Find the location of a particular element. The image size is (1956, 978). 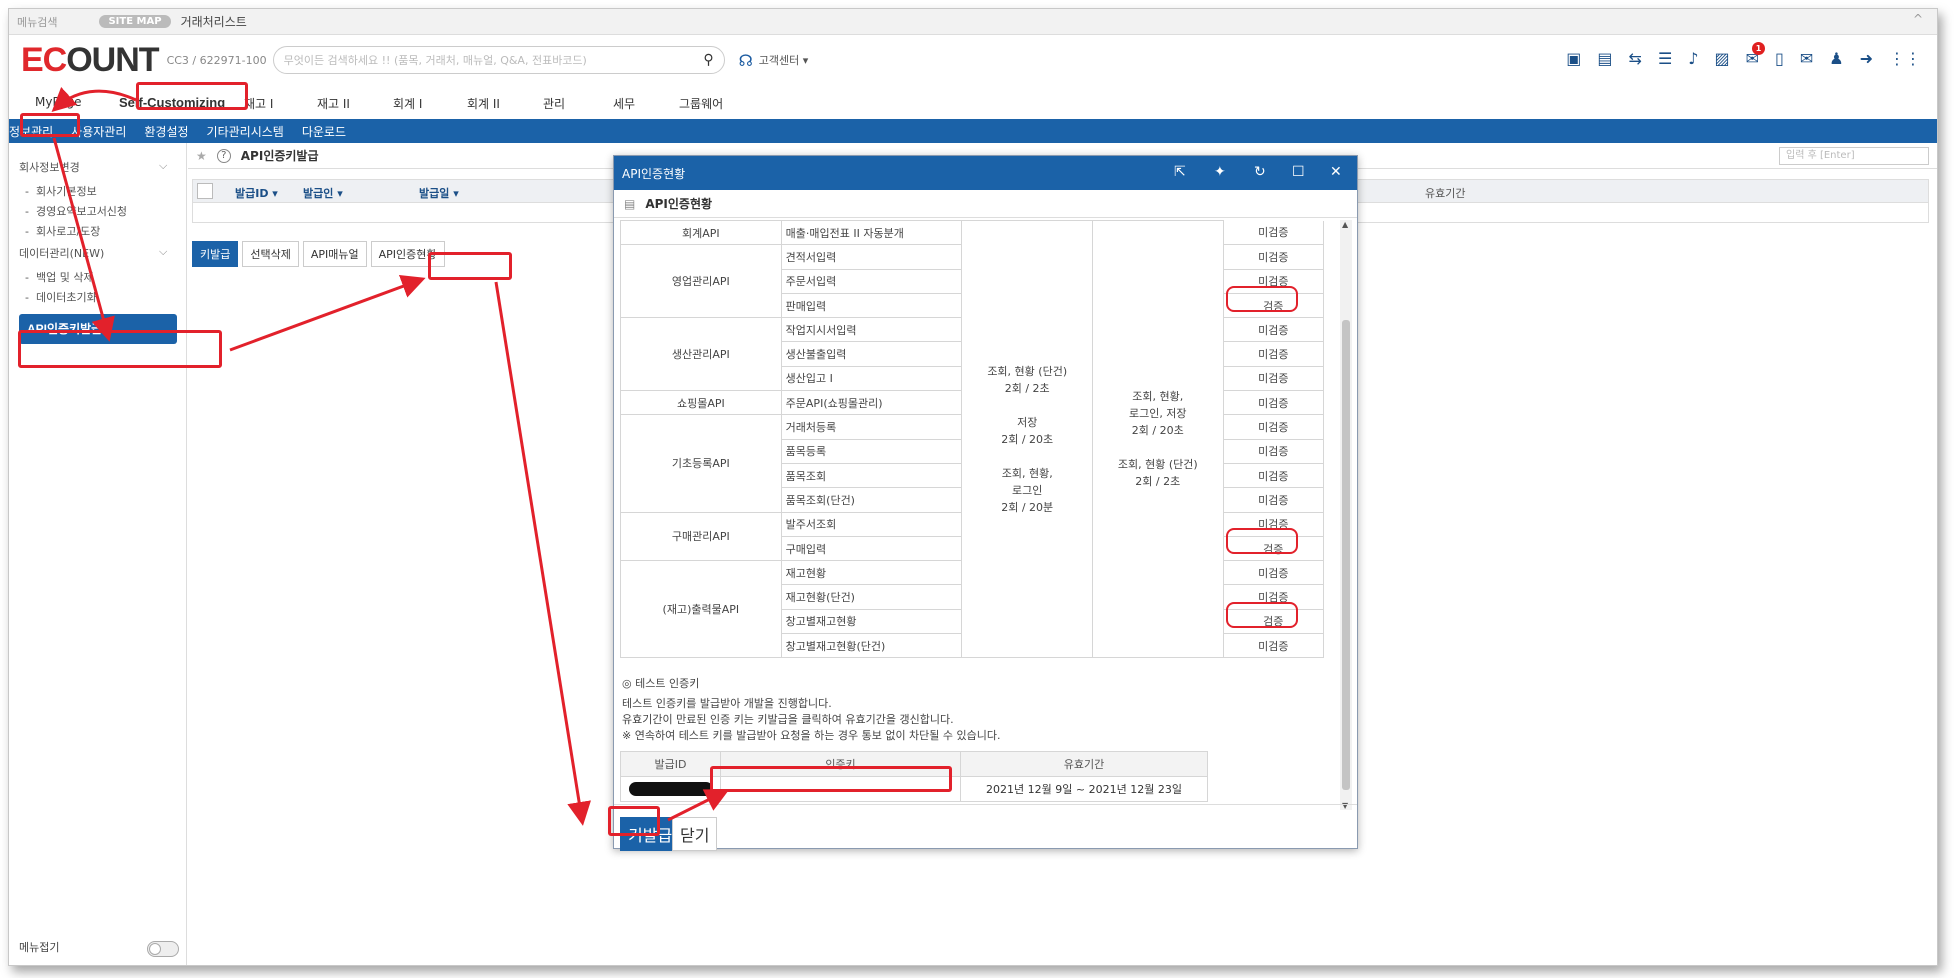

bell-icon: ♪ is located at coordinates (1693, 58).